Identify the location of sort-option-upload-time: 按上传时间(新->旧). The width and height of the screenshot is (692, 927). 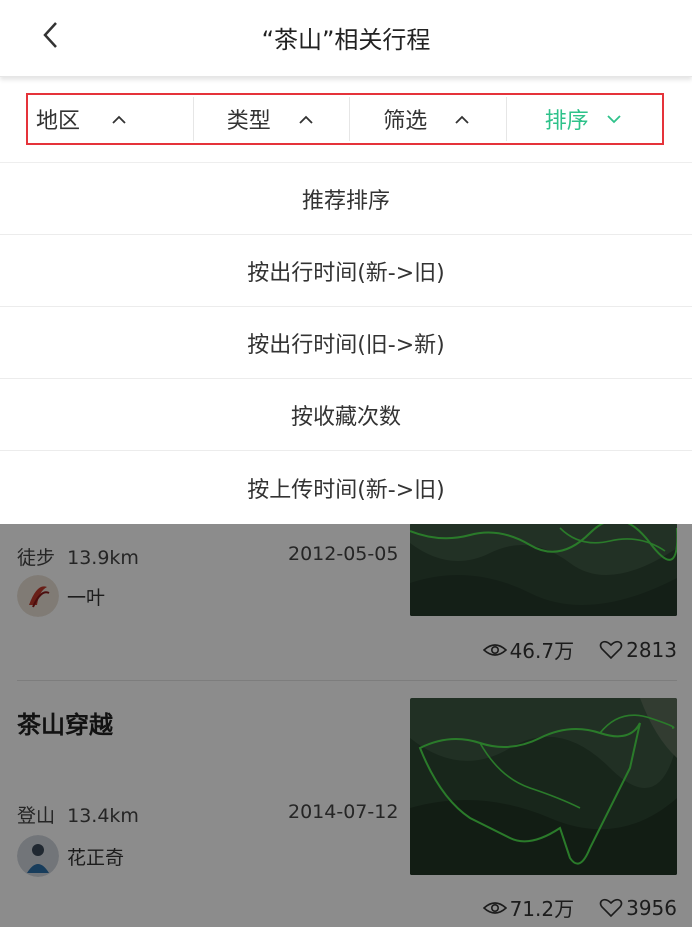
(346, 487).